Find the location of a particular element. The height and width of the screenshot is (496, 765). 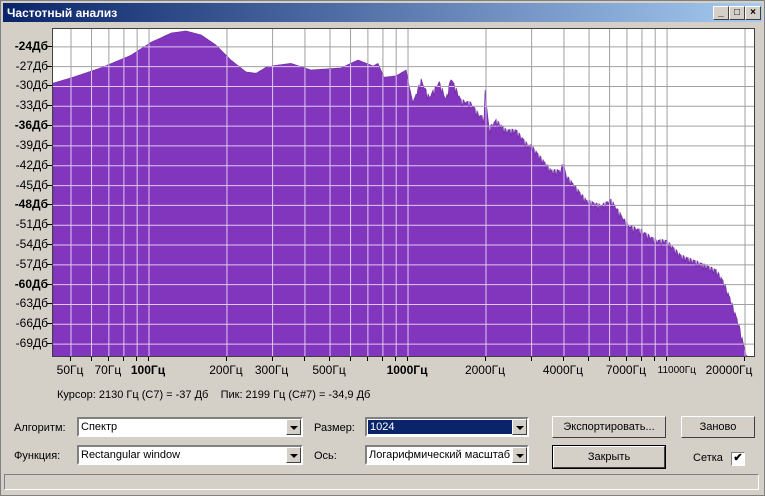

function-label: Функция: is located at coordinates (37, 456).